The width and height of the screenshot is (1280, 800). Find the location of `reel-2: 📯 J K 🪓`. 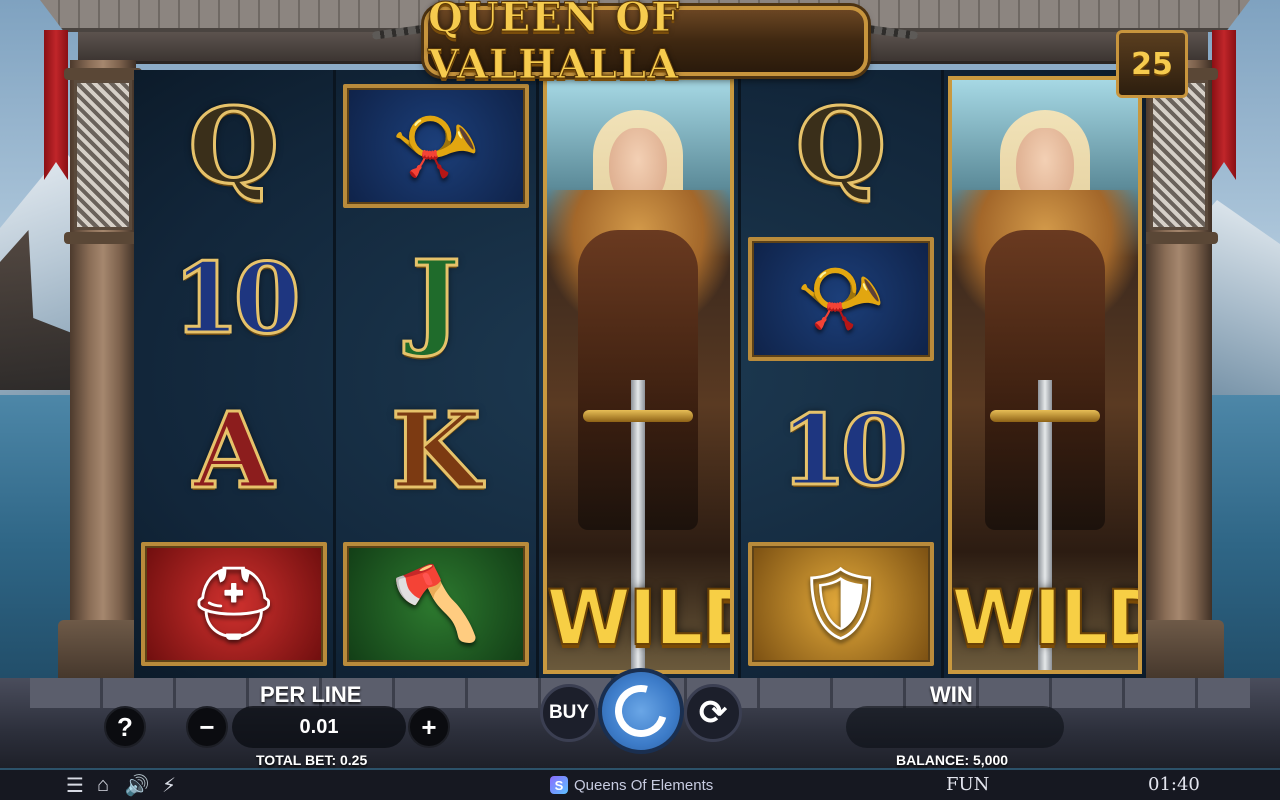

reel-2: 📯 J K 🪓 is located at coordinates (437, 375).